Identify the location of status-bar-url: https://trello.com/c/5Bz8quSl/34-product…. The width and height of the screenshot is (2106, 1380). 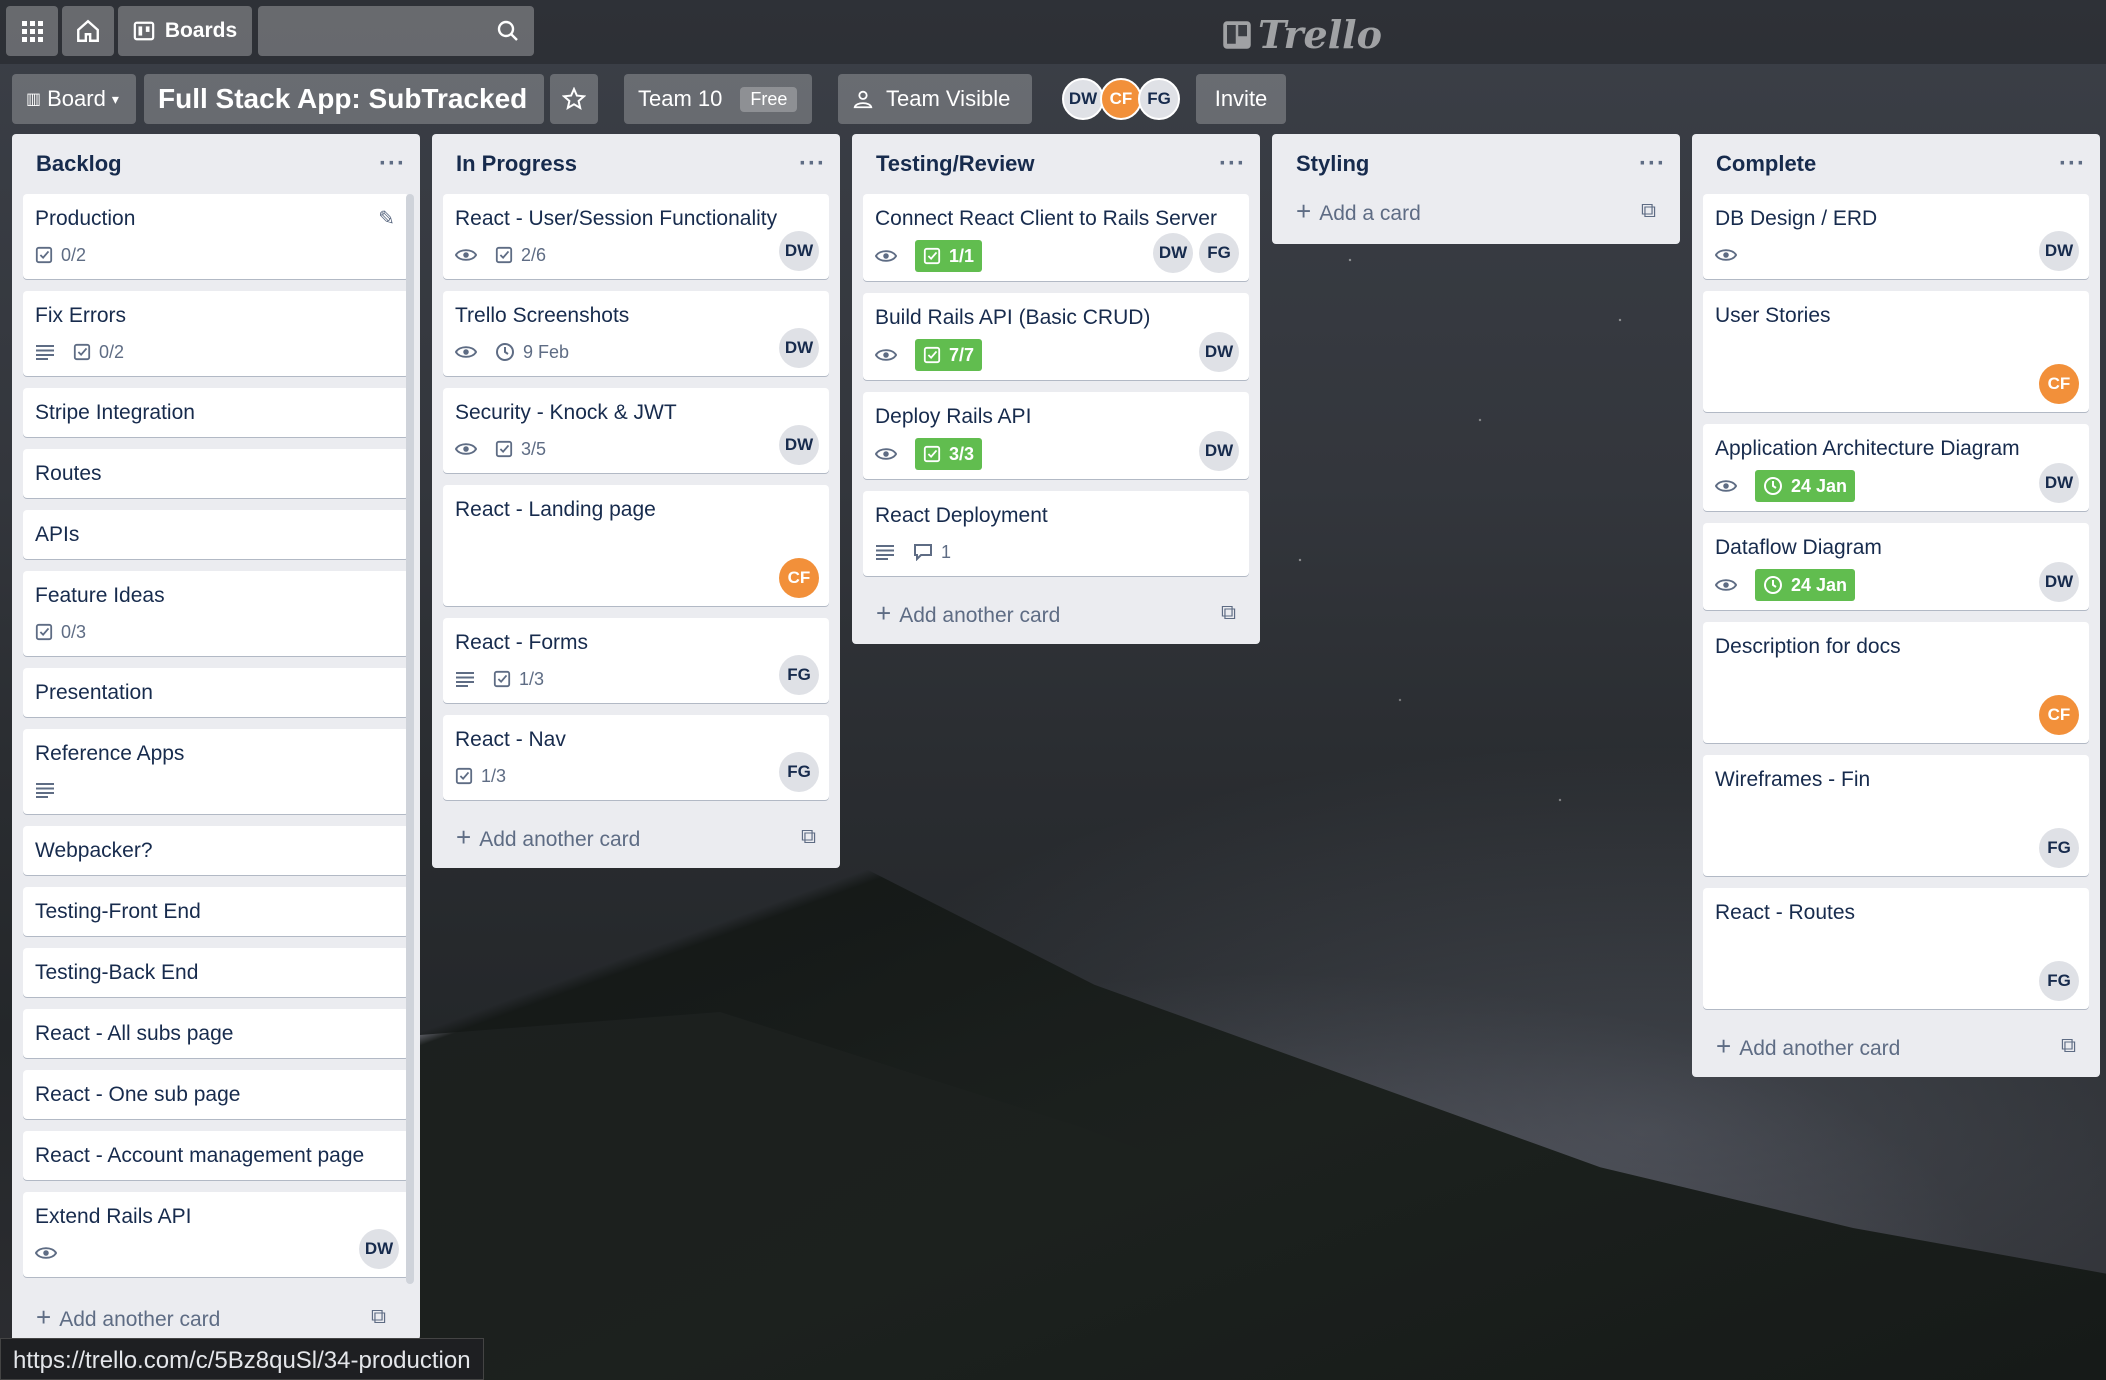
(242, 1359).